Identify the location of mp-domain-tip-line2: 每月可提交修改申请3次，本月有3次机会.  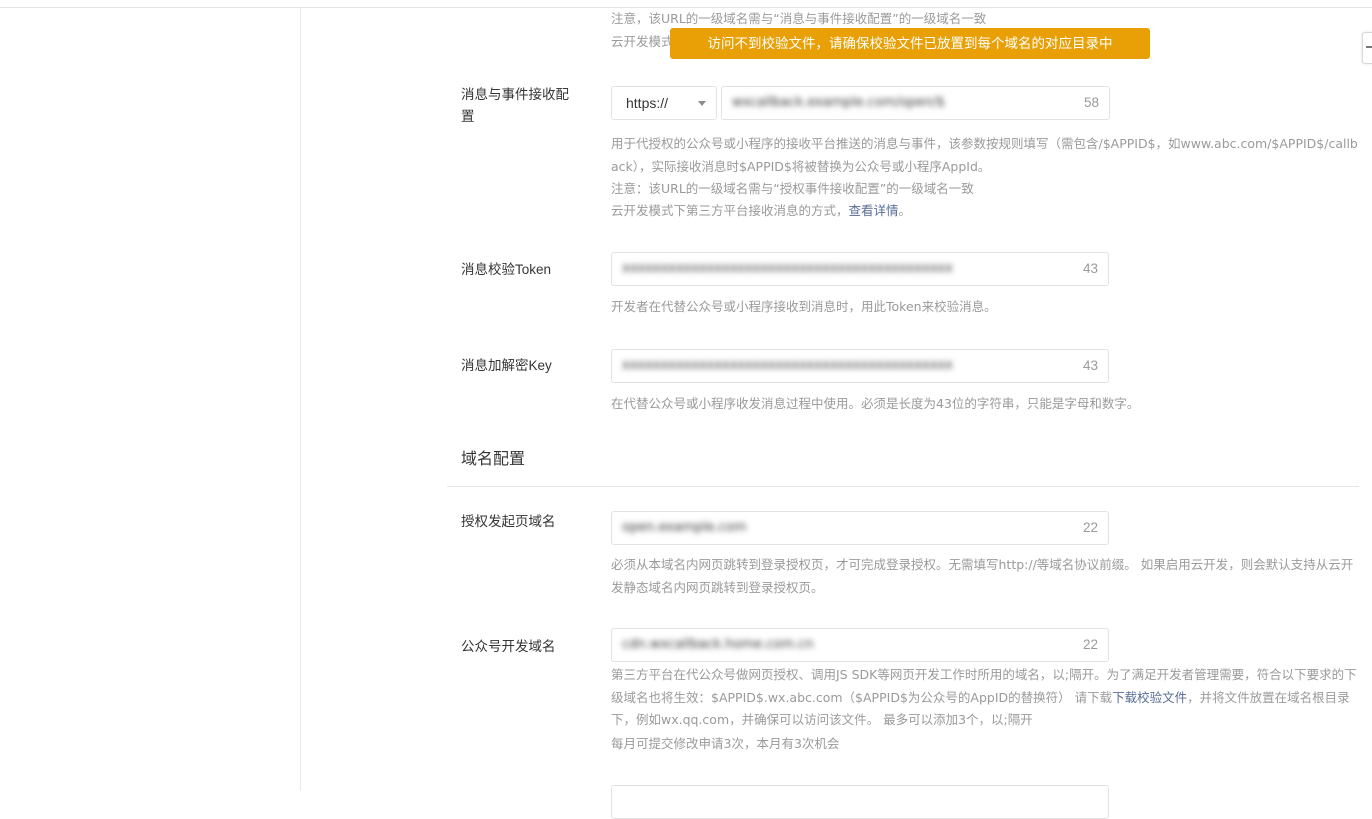
(725, 743).